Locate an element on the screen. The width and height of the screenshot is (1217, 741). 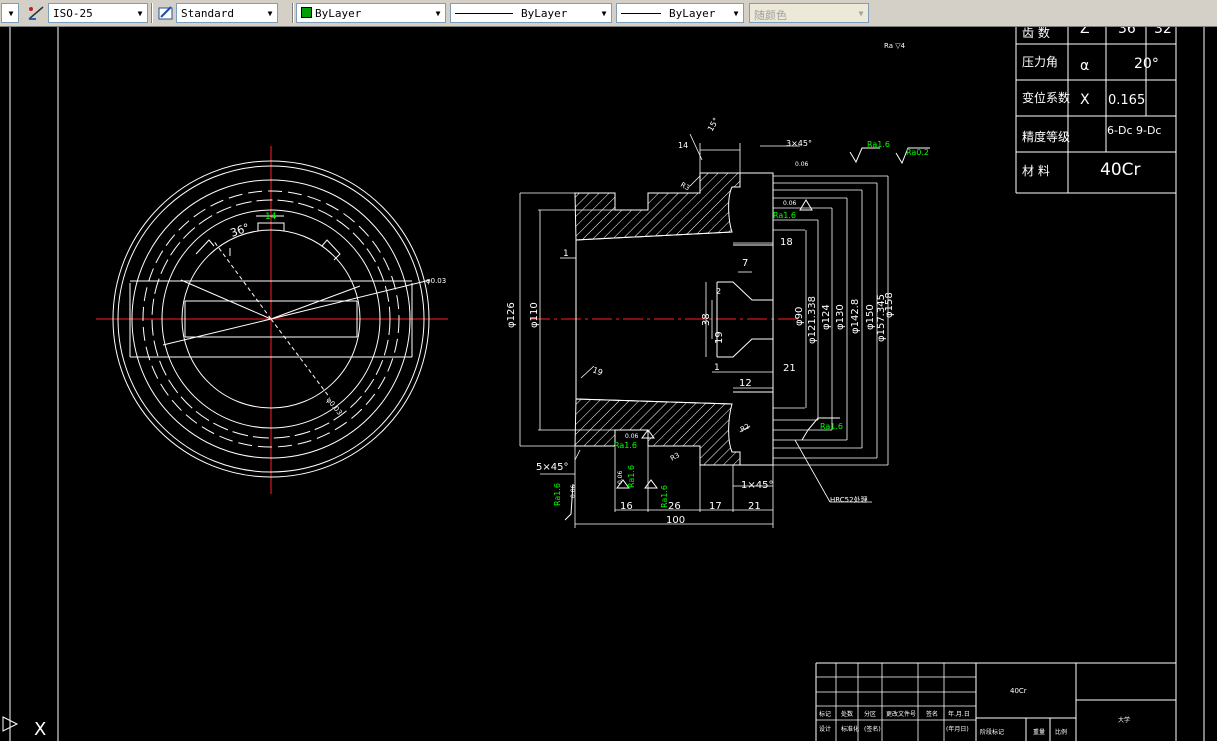
tb-label-2: 分区 is located at coordinates (870, 714).